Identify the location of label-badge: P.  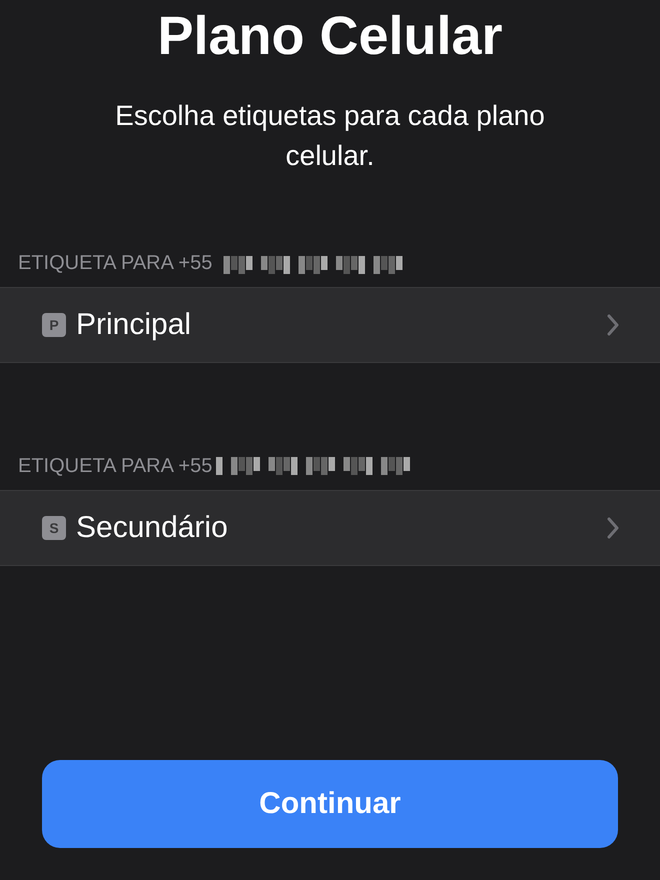
(54, 325).